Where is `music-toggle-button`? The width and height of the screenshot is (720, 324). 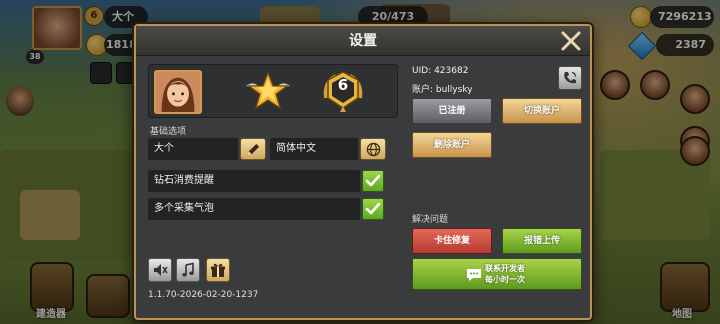 music-toggle-button is located at coordinates (188, 270).